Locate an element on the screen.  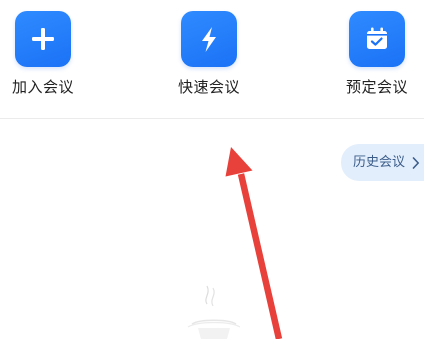
join-meeting-button: 加入会议 is located at coordinates (49, 58).